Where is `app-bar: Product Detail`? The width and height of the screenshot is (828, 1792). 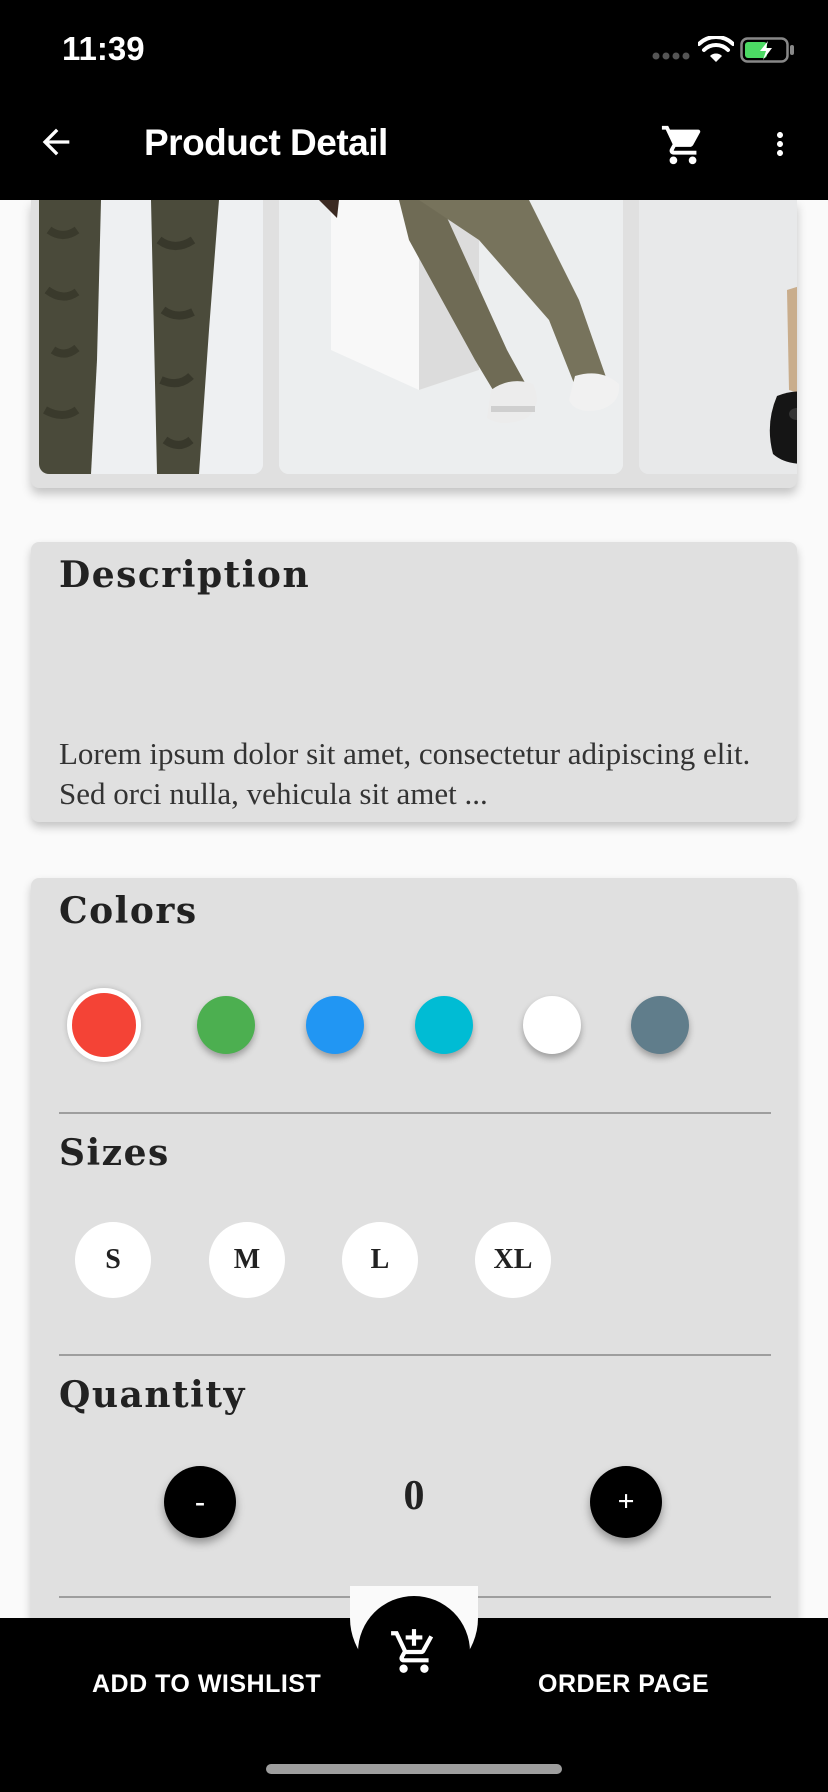
app-bar: Product Detail is located at coordinates (414, 145).